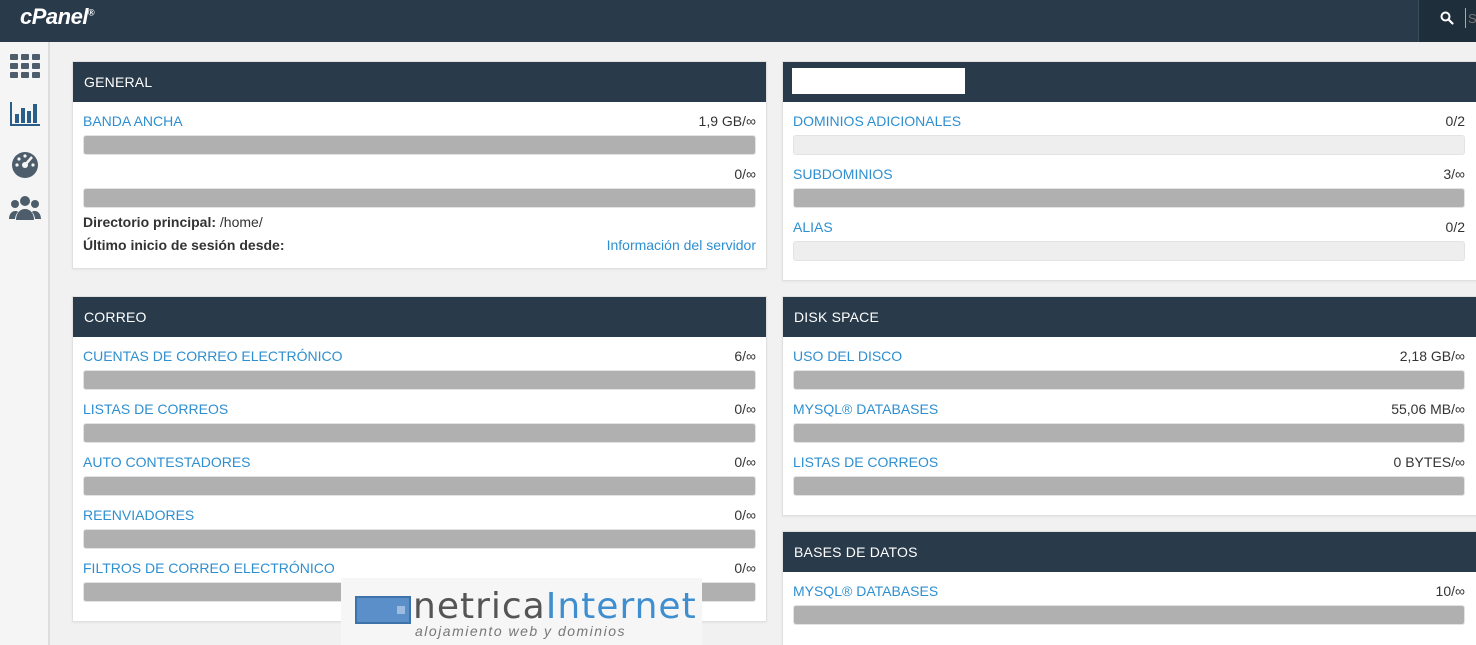 This screenshot has height=645, width=1476. Describe the element at coordinates (419, 317) in the screenshot. I see `panel-title: CORREO` at that location.